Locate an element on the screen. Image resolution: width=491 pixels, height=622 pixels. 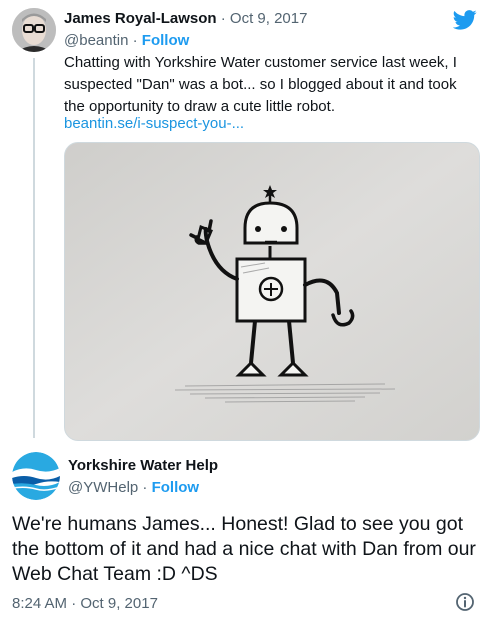
thread-connector-line is located at coordinates (34, 248).